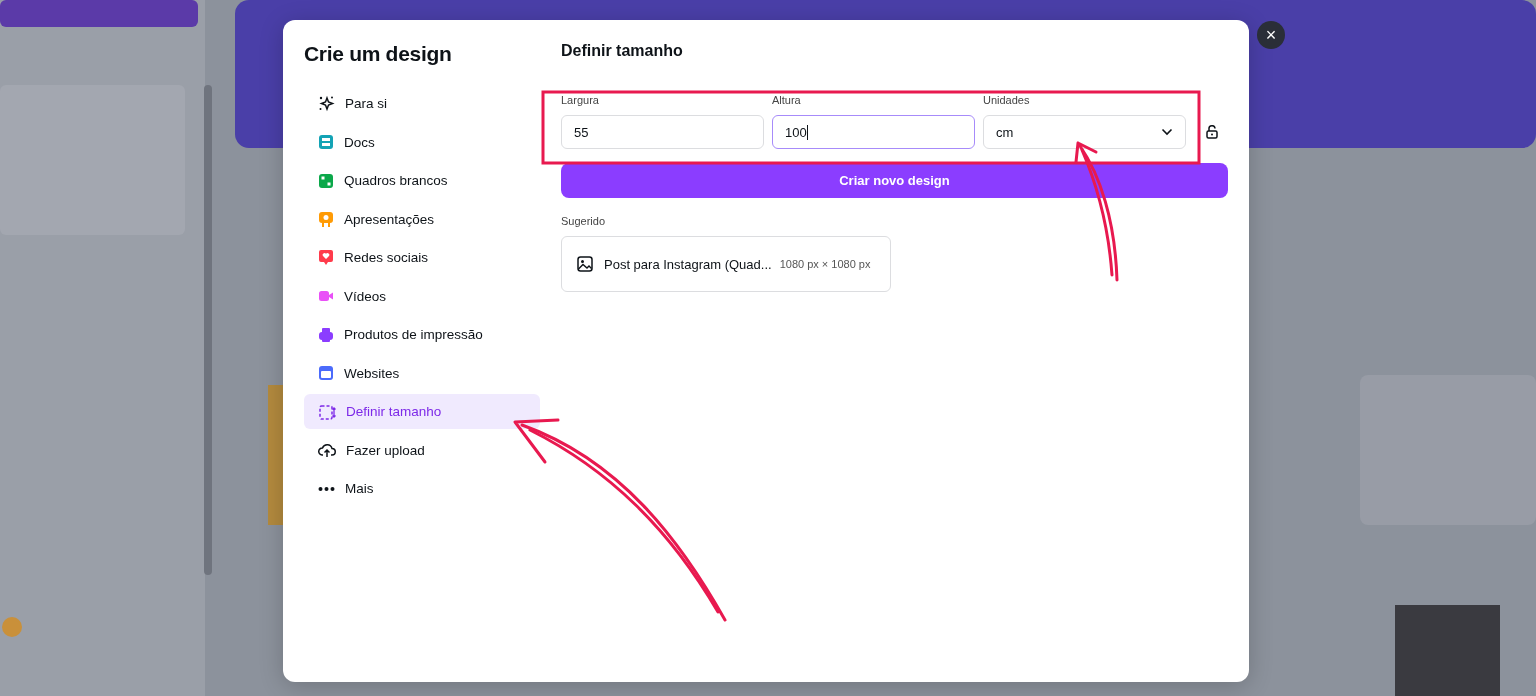 This screenshot has height=696, width=1536. I want to click on chevron-down-icon, so click(1167, 132).